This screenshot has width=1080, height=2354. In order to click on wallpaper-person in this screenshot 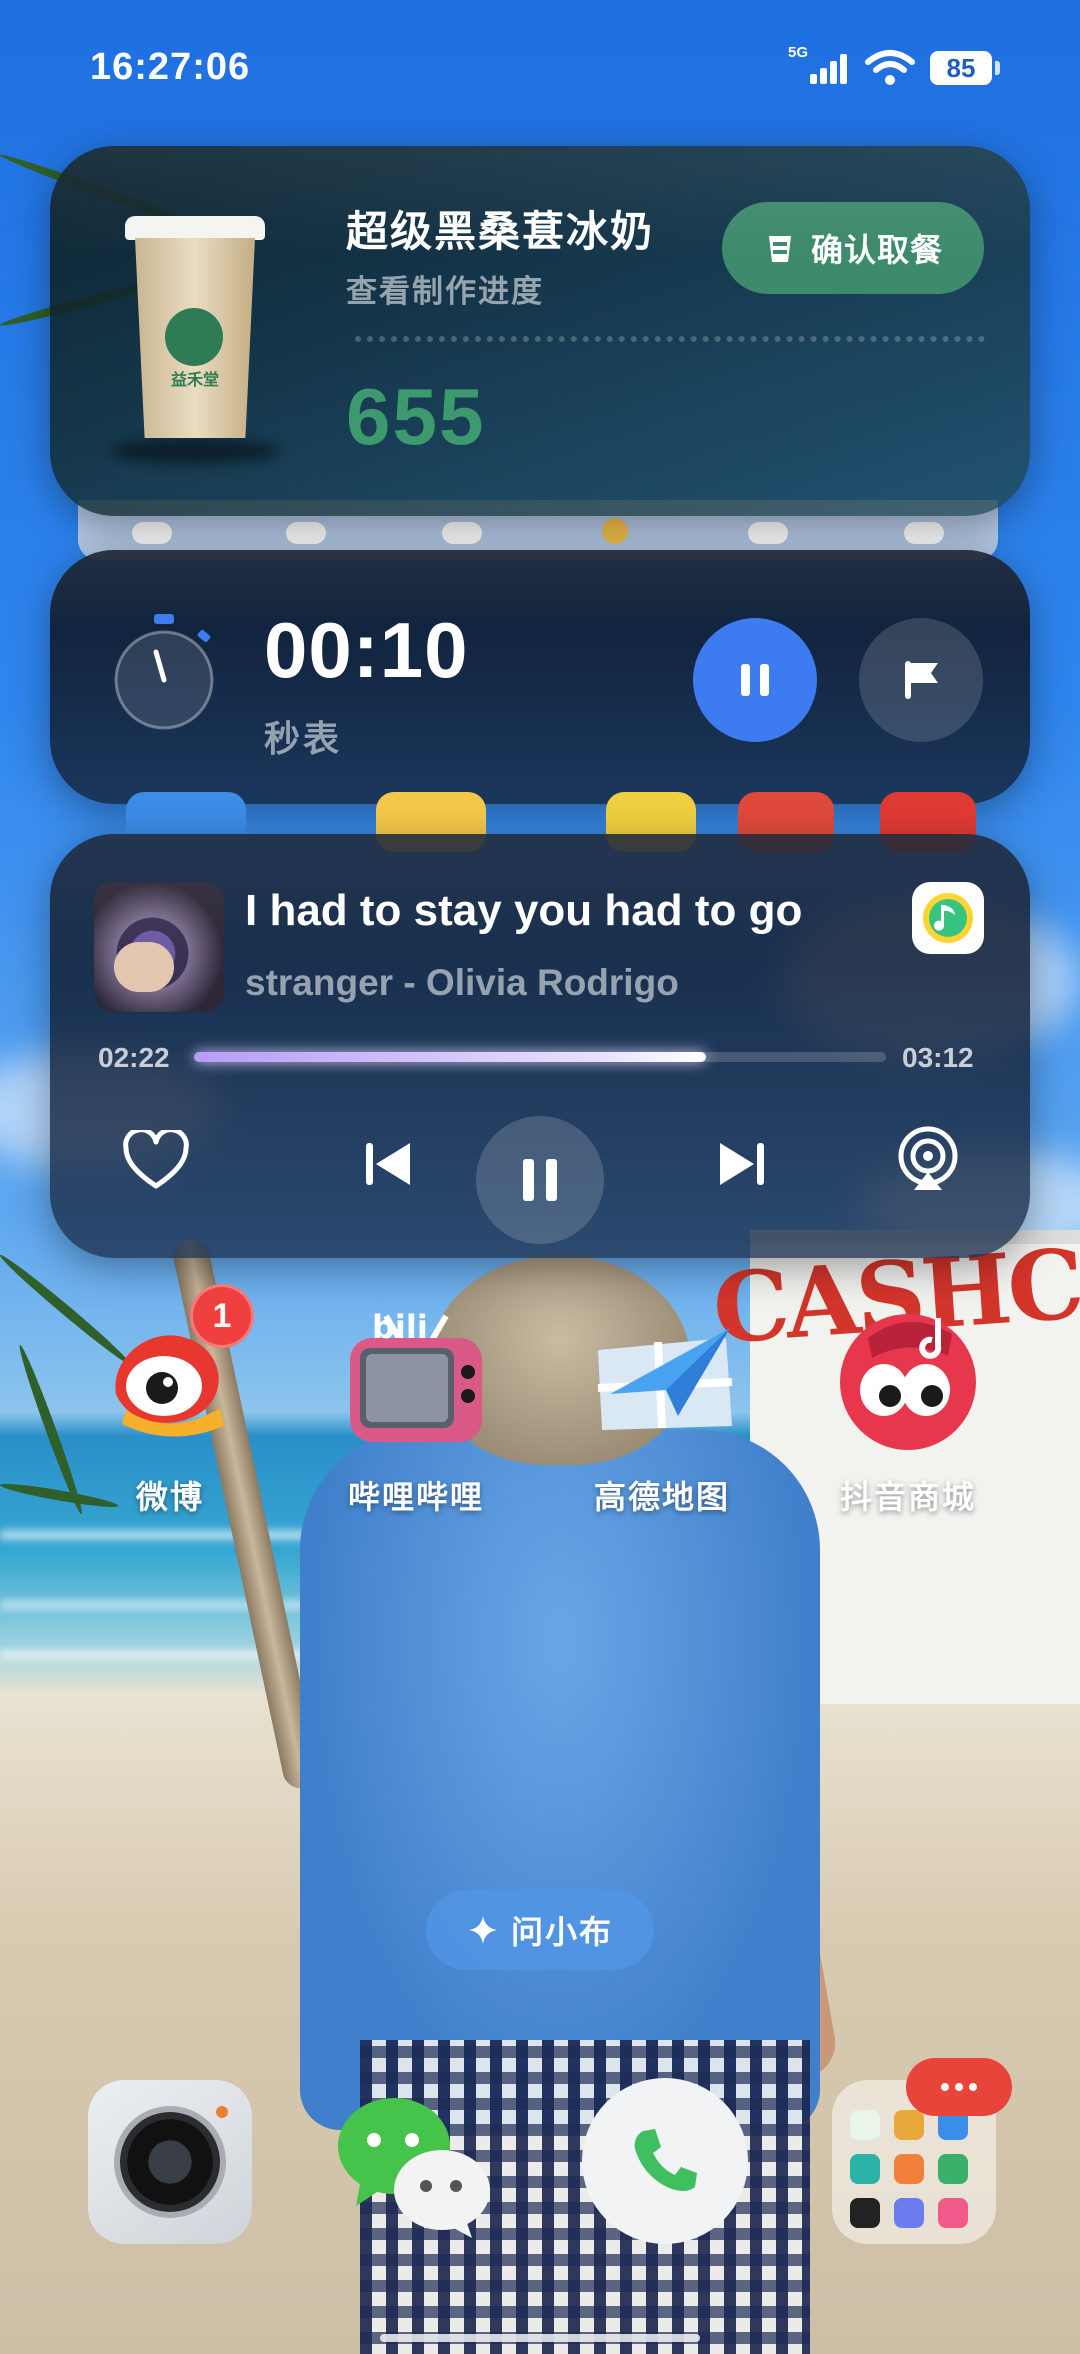, I will do `click(560, 1780)`.